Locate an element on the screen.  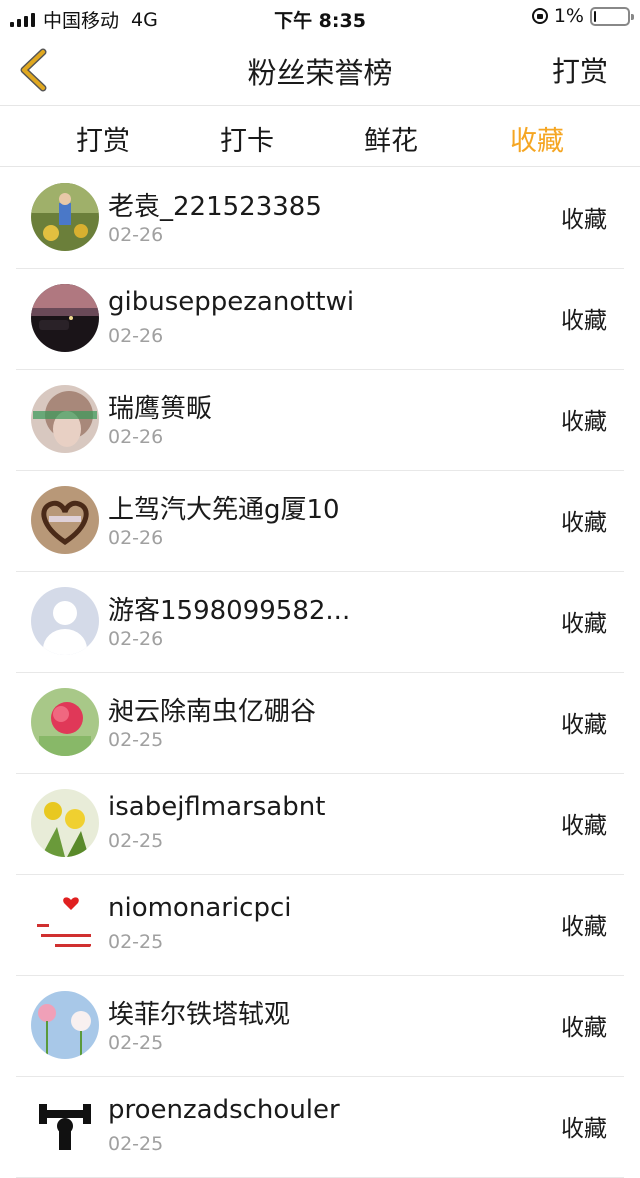
list-item: 昶云除南虫亿硼谷 02-25 收藏 is located at coordinates (320, 723).